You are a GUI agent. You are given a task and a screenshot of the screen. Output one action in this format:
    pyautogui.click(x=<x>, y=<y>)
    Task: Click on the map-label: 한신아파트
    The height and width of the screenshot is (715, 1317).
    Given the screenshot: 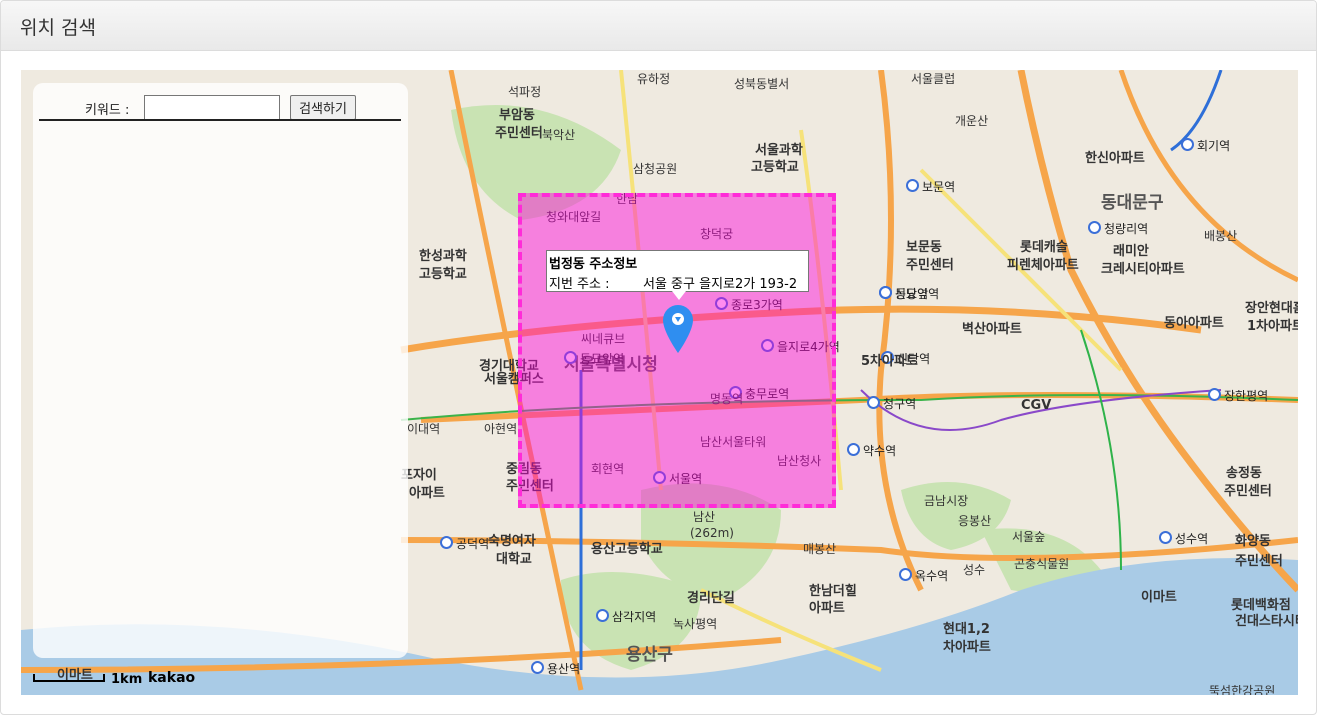 What is the action you would take?
    pyautogui.click(x=1115, y=158)
    